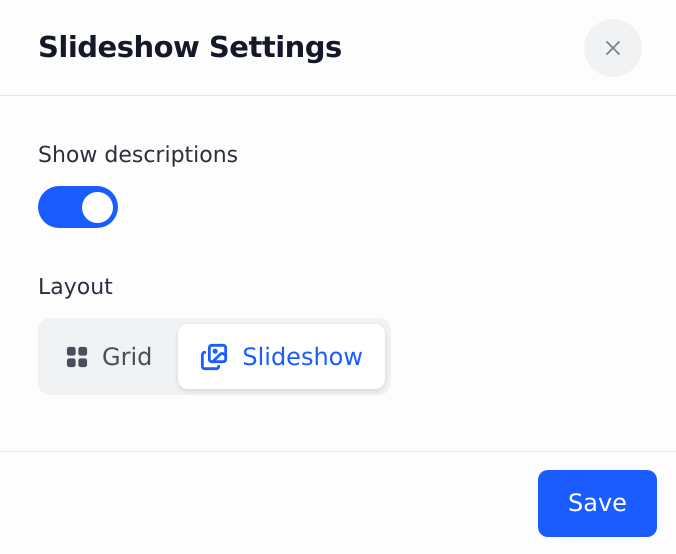 Image resolution: width=676 pixels, height=554 pixels. Describe the element at coordinates (76, 288) in the screenshot. I see `setting-label: Layout` at that location.